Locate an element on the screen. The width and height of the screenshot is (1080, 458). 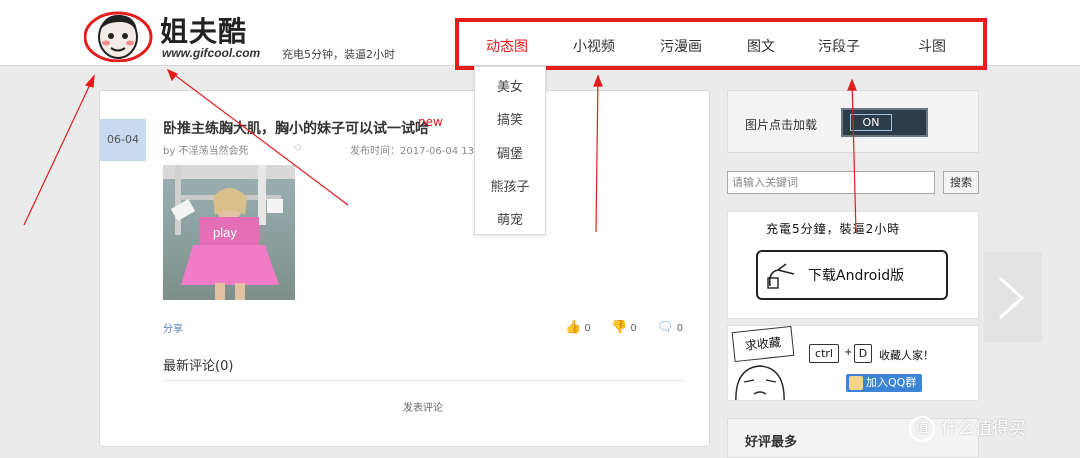
image-load-label: 图片点击加载 is located at coordinates (781, 125).